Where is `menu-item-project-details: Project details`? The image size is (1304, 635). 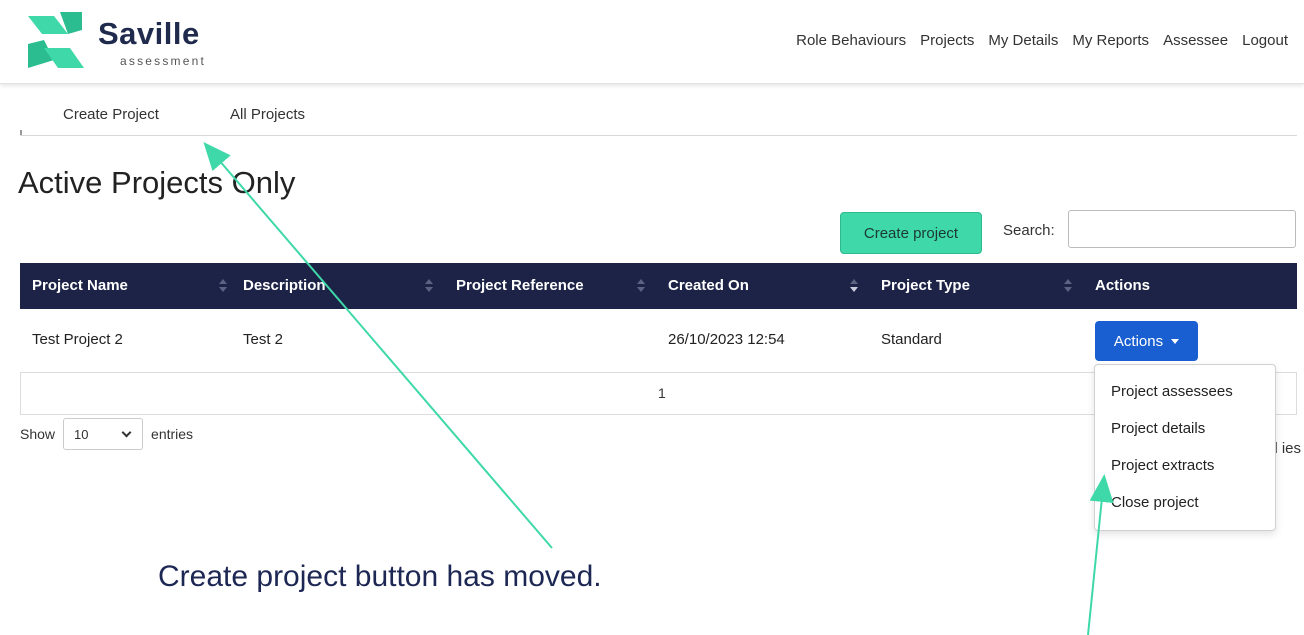
menu-item-project-details: Project details is located at coordinates (1185, 428).